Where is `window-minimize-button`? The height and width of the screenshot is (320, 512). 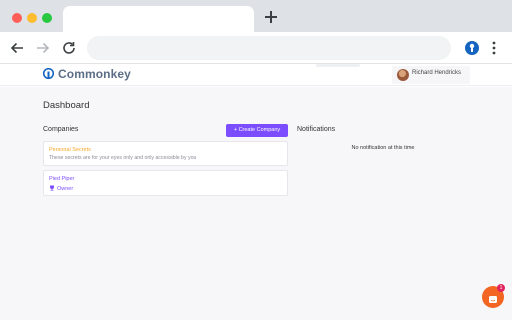 window-minimize-button is located at coordinates (32, 18).